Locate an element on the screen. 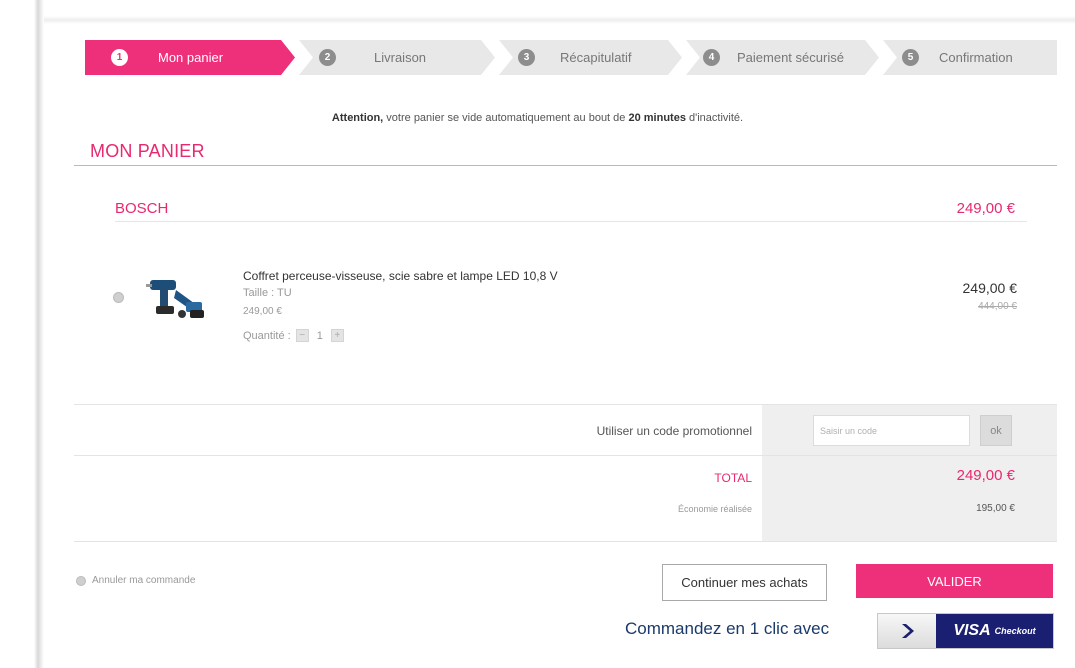  one-click-label: Commandez en 1 clic avec is located at coordinates (727, 628).